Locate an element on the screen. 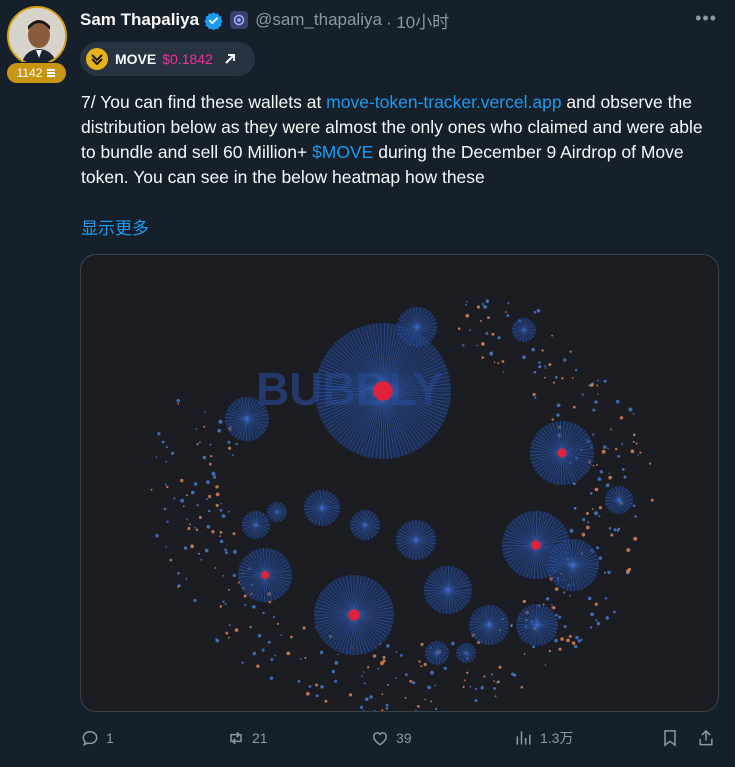 This screenshot has height=767, width=735. like-button: 39 is located at coordinates (391, 738).